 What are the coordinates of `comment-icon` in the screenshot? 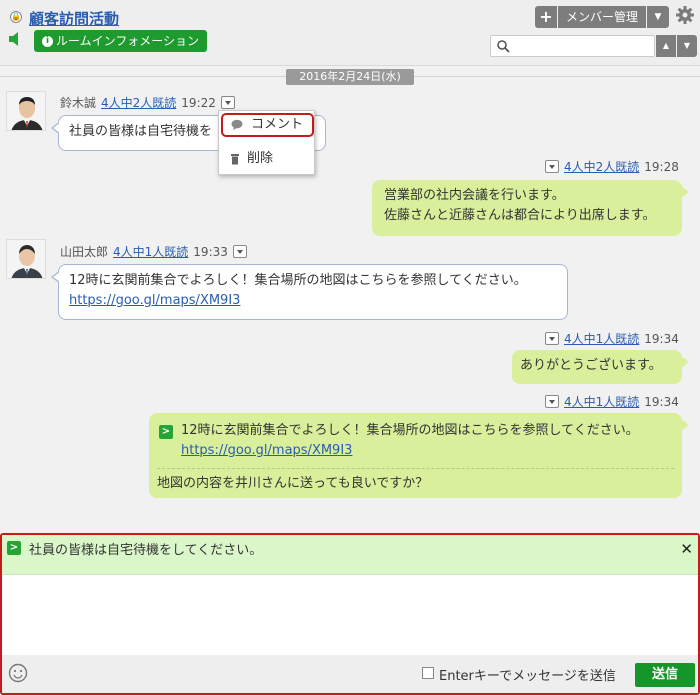 It's located at (237, 124).